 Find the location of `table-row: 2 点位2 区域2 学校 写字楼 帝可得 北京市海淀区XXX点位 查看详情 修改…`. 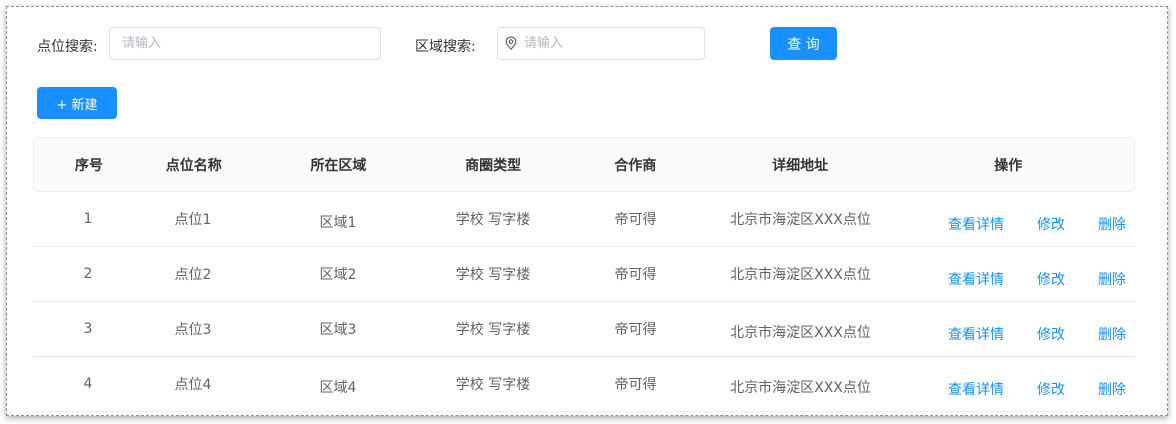

table-row: 2 点位2 区域2 学校 写字楼 帝可得 北京市海淀区XXX点位 查看详情 修改… is located at coordinates (584, 274).